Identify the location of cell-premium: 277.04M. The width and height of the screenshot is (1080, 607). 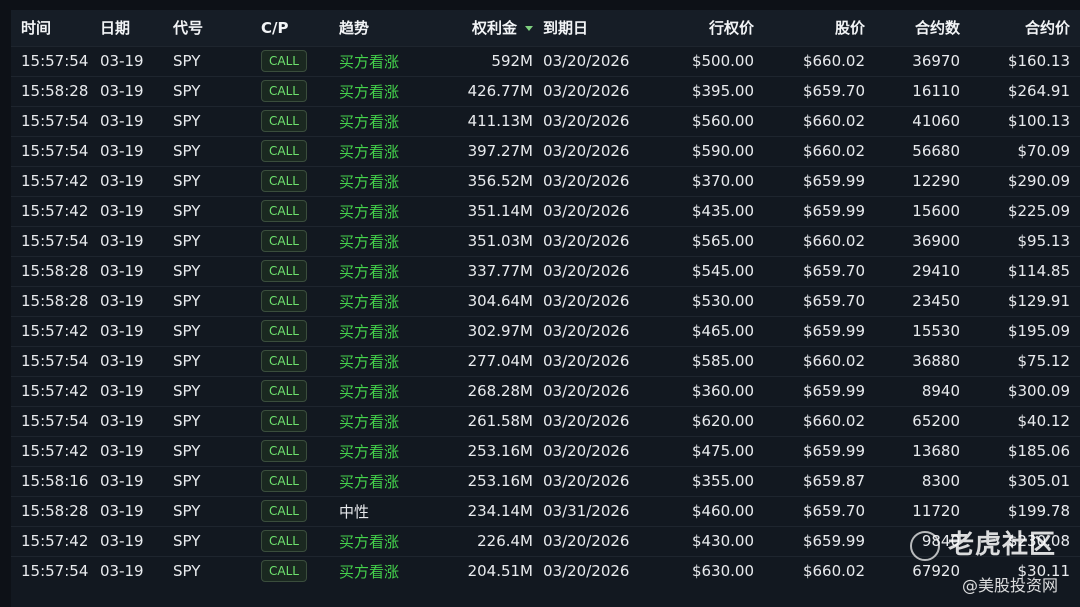
(500, 361).